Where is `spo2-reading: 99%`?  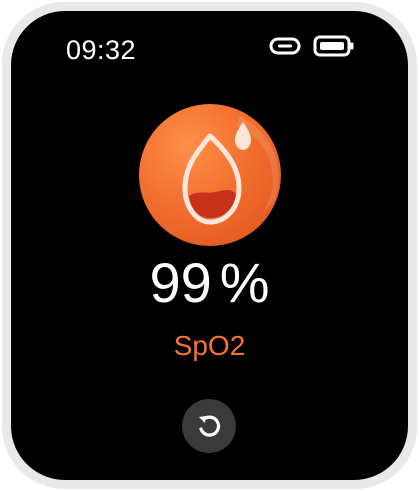
spo2-reading: 99% is located at coordinates (209, 283).